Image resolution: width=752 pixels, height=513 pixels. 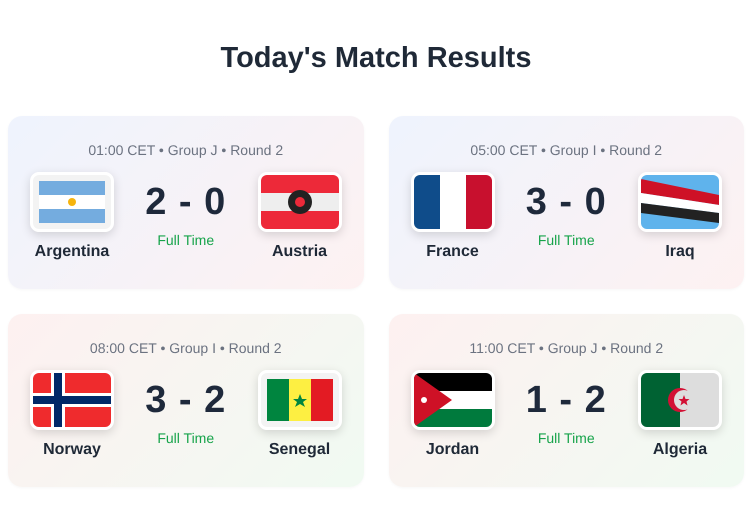 I want to click on page-title: Today's Match Results, so click(x=376, y=58).